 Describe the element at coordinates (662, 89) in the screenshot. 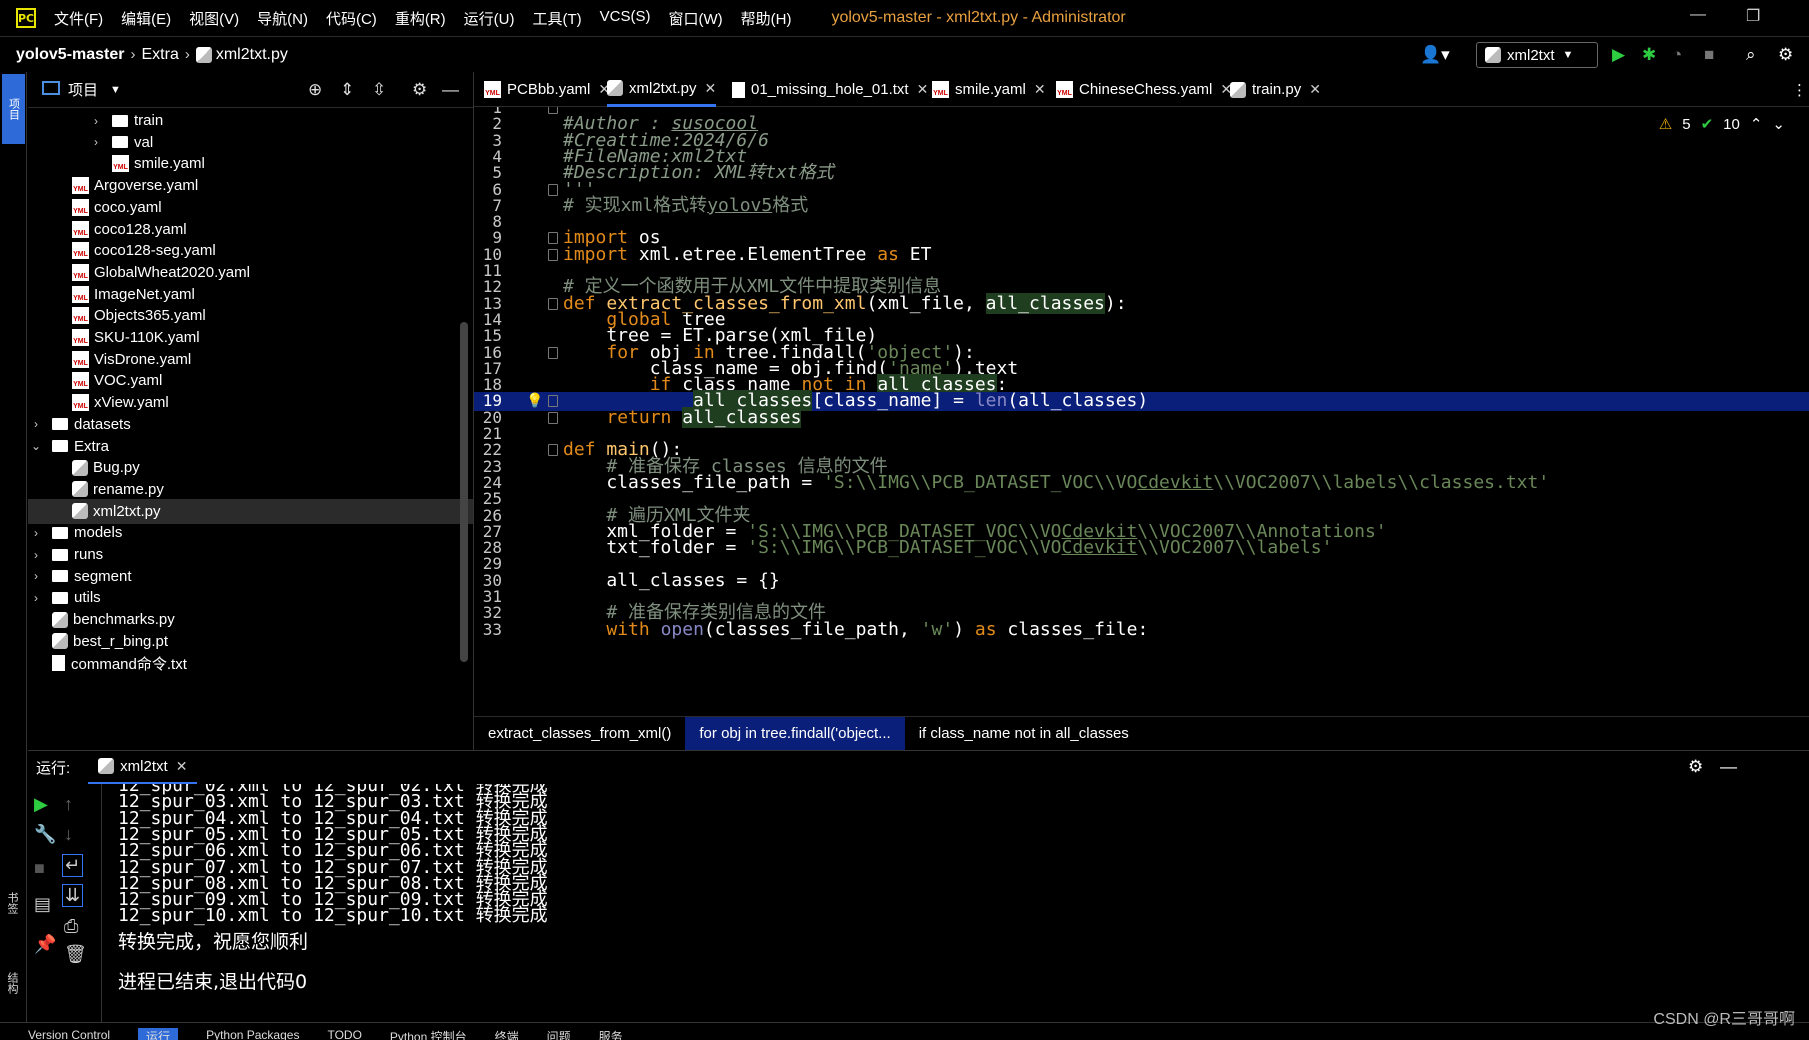

I see `editor-tab: xml2txt.py ✕` at that location.